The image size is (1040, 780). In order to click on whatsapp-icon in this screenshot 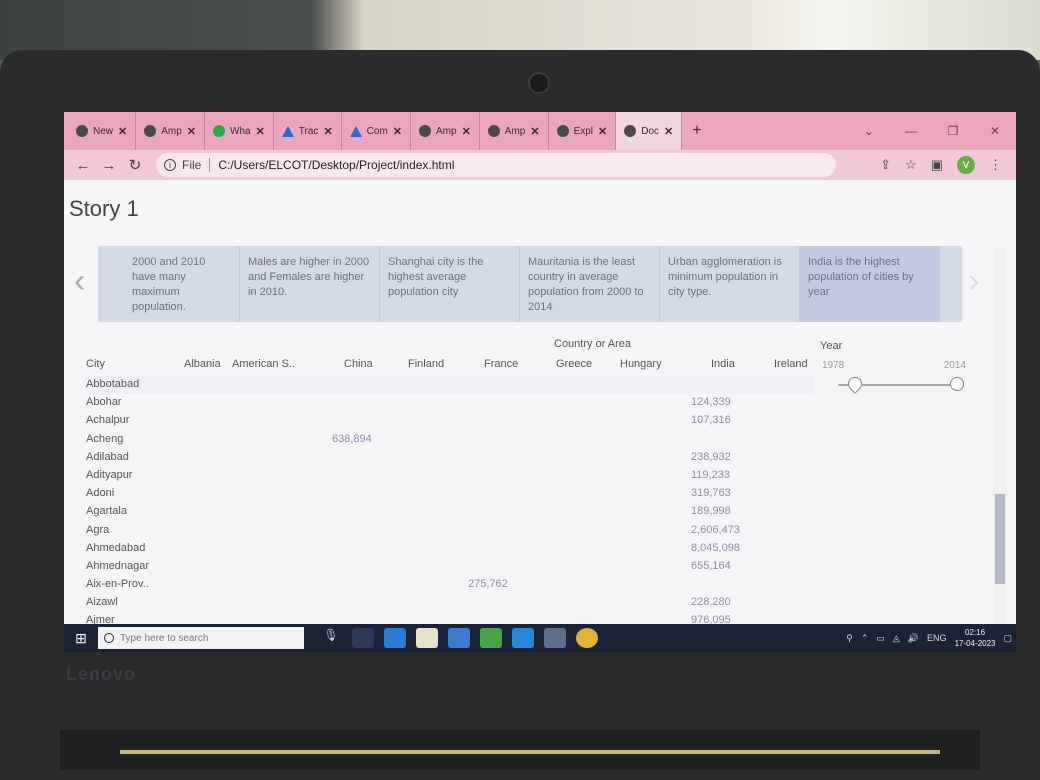, I will do `click(219, 131)`.